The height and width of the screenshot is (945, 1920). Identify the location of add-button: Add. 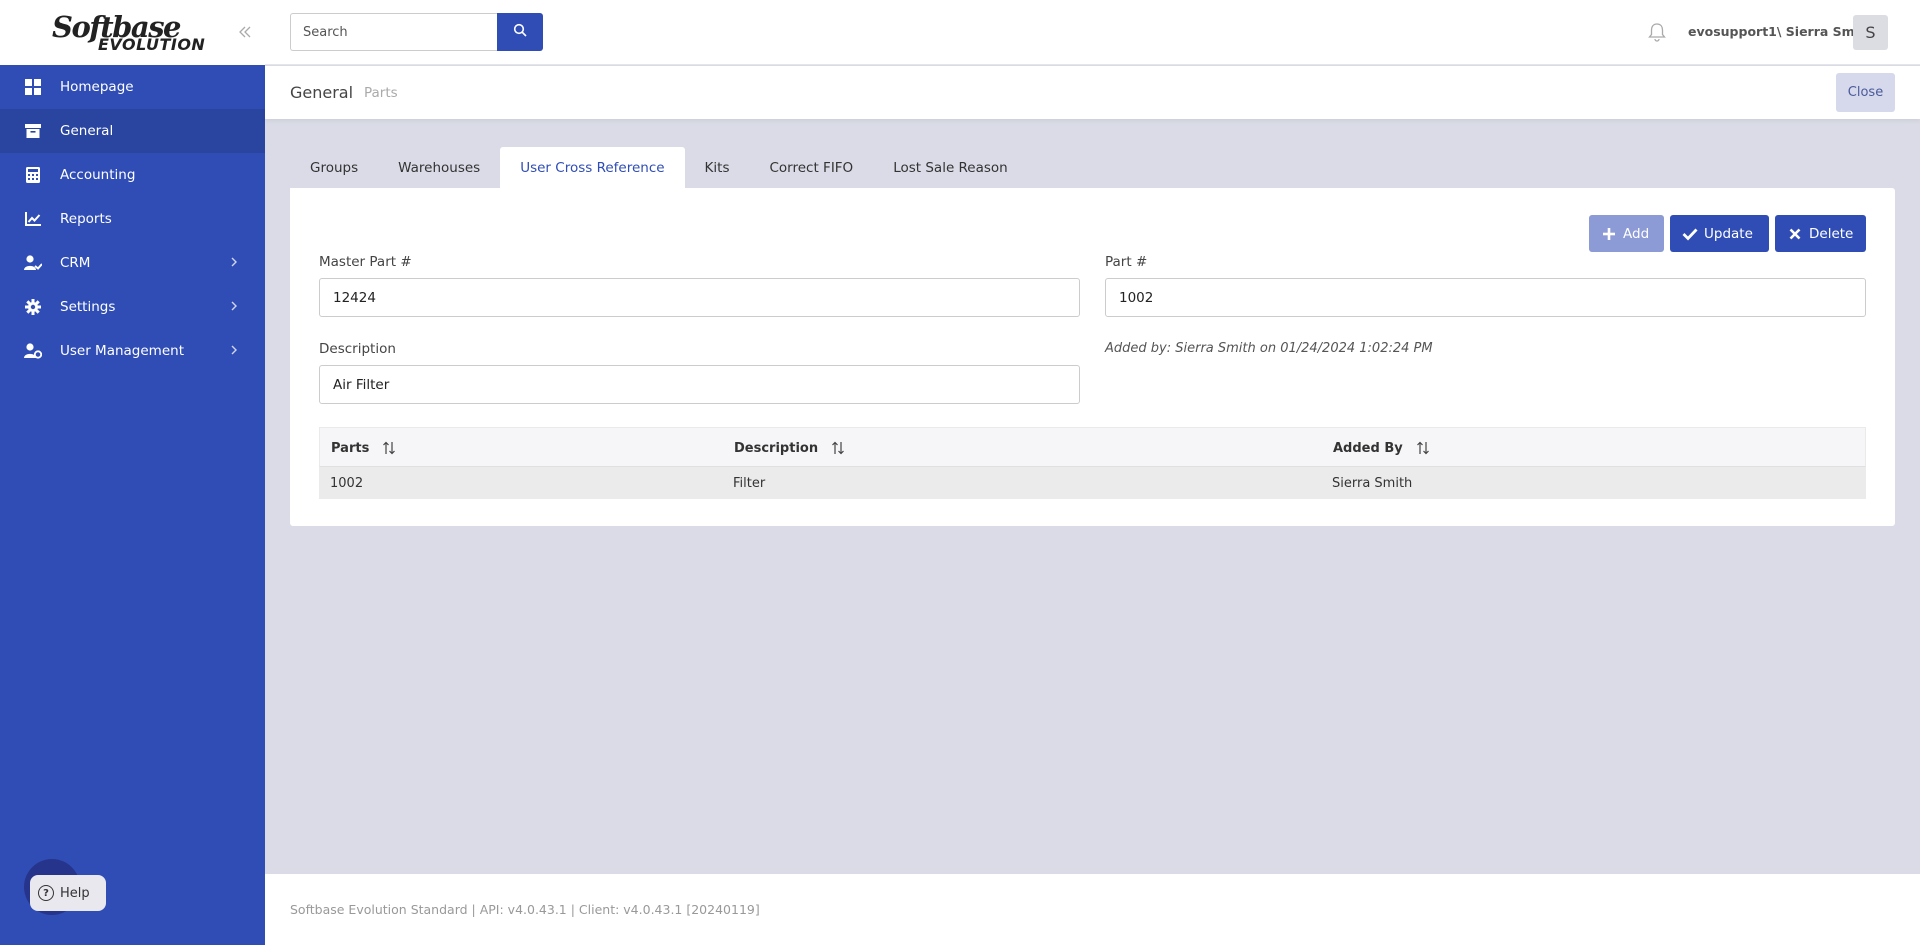
(1626, 233).